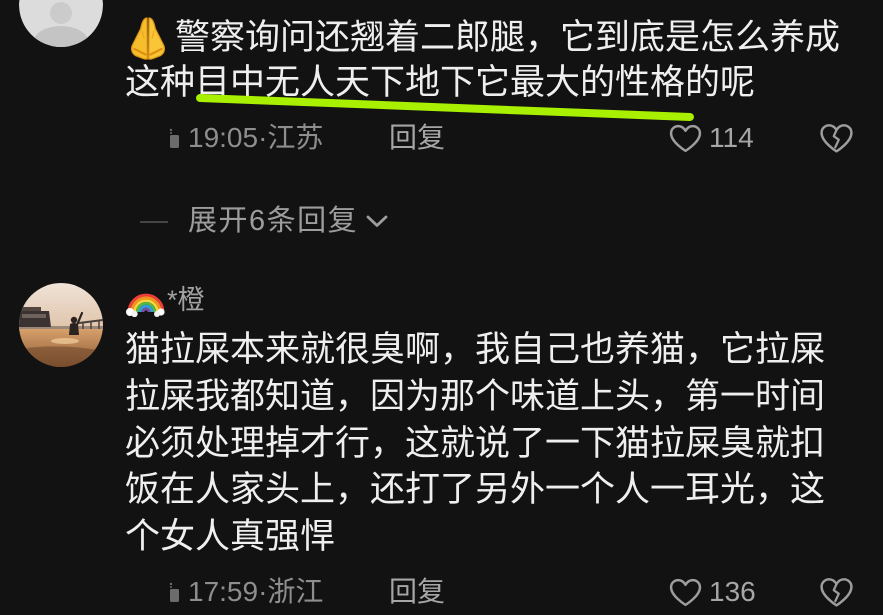  Describe the element at coordinates (295, 137) in the screenshot. I see `comment-location: 江苏` at that location.